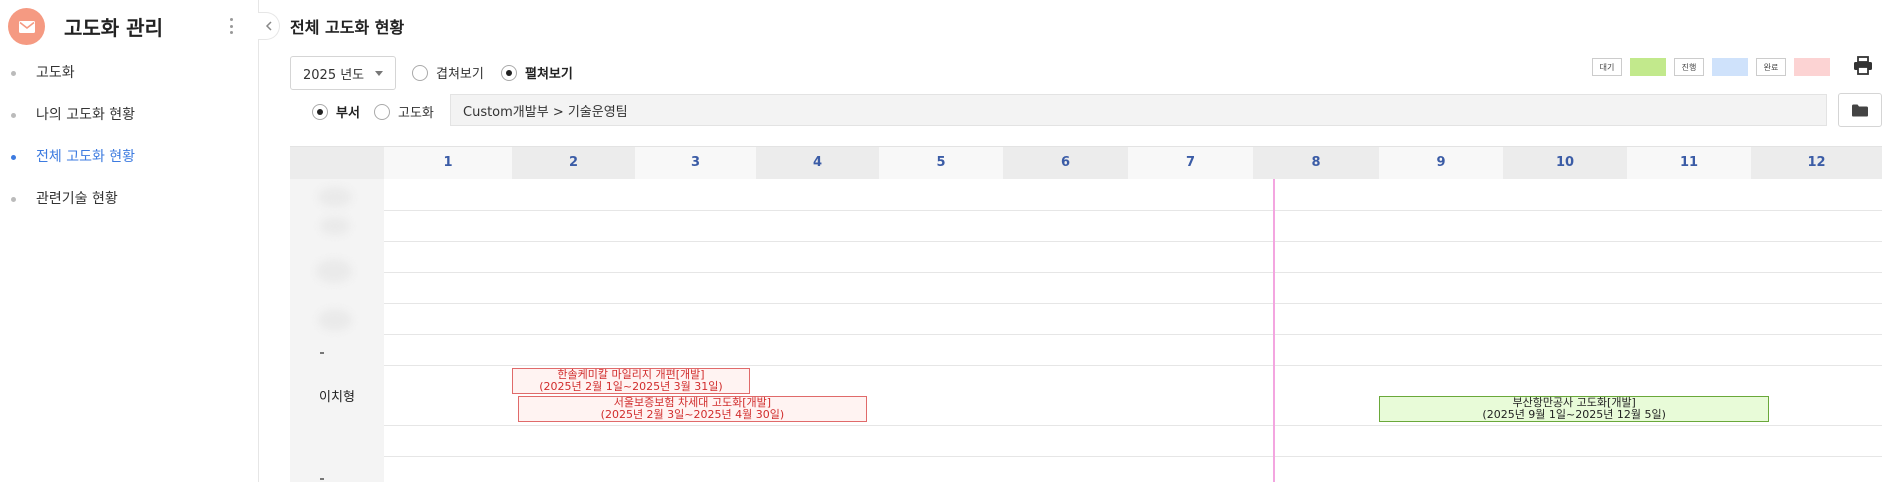 The width and height of the screenshot is (1885, 482). What do you see at coordinates (1816, 163) in the screenshot?
I see `month-header: 12` at bounding box center [1816, 163].